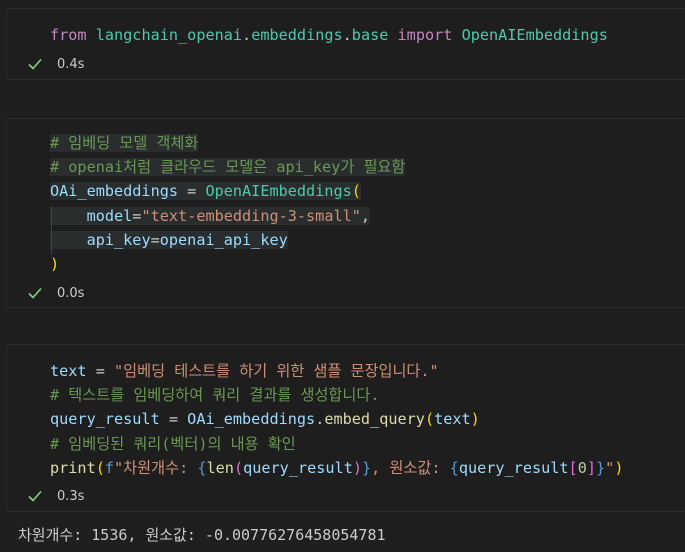  I want to click on cell-3-status: 0.3s, so click(55, 496).